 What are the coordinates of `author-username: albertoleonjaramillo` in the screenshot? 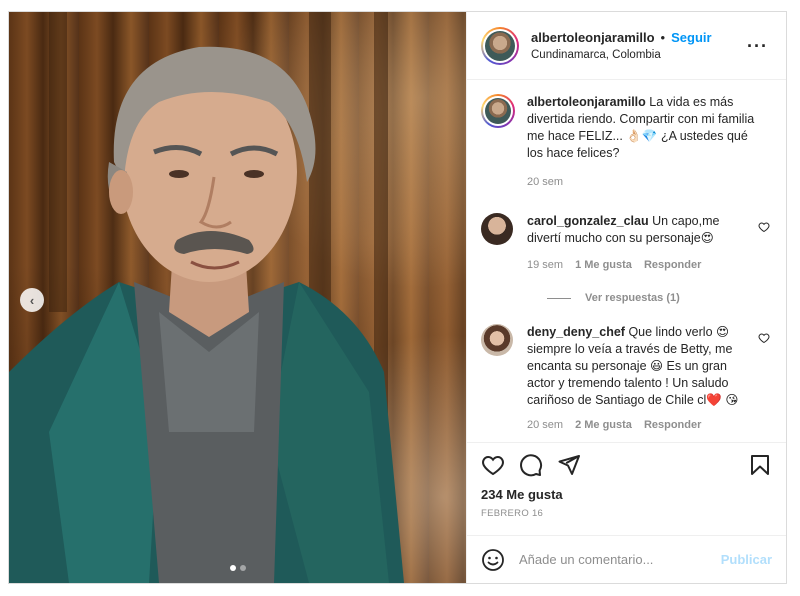 It's located at (593, 37).